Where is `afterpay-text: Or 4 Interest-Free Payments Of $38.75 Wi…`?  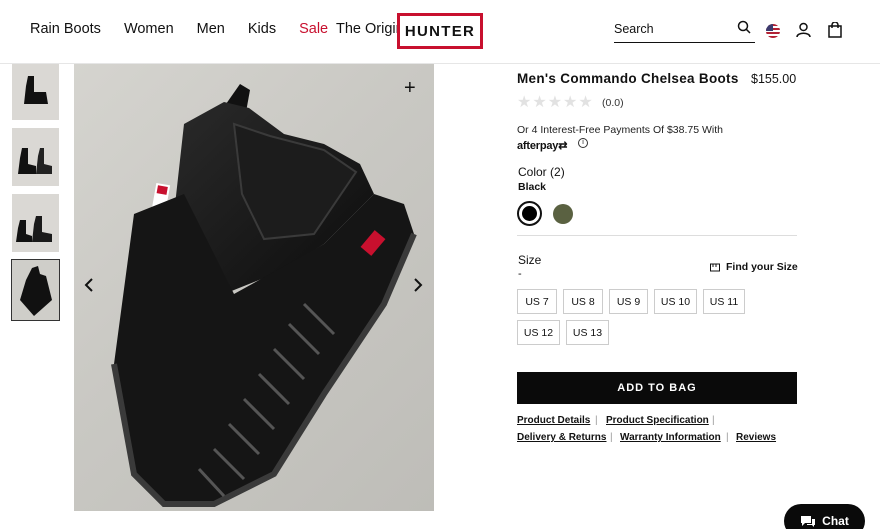
afterpay-text: Or 4 Interest-Free Payments Of $38.75 Wi… is located at coordinates (620, 130).